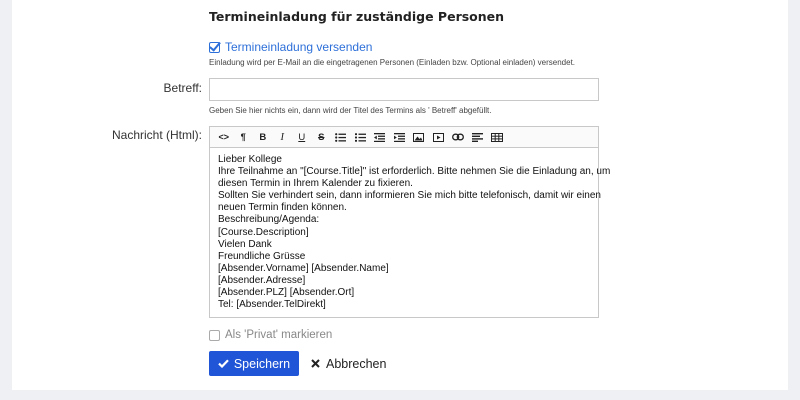  I want to click on message-line: Lieber Kollege, so click(250, 159).